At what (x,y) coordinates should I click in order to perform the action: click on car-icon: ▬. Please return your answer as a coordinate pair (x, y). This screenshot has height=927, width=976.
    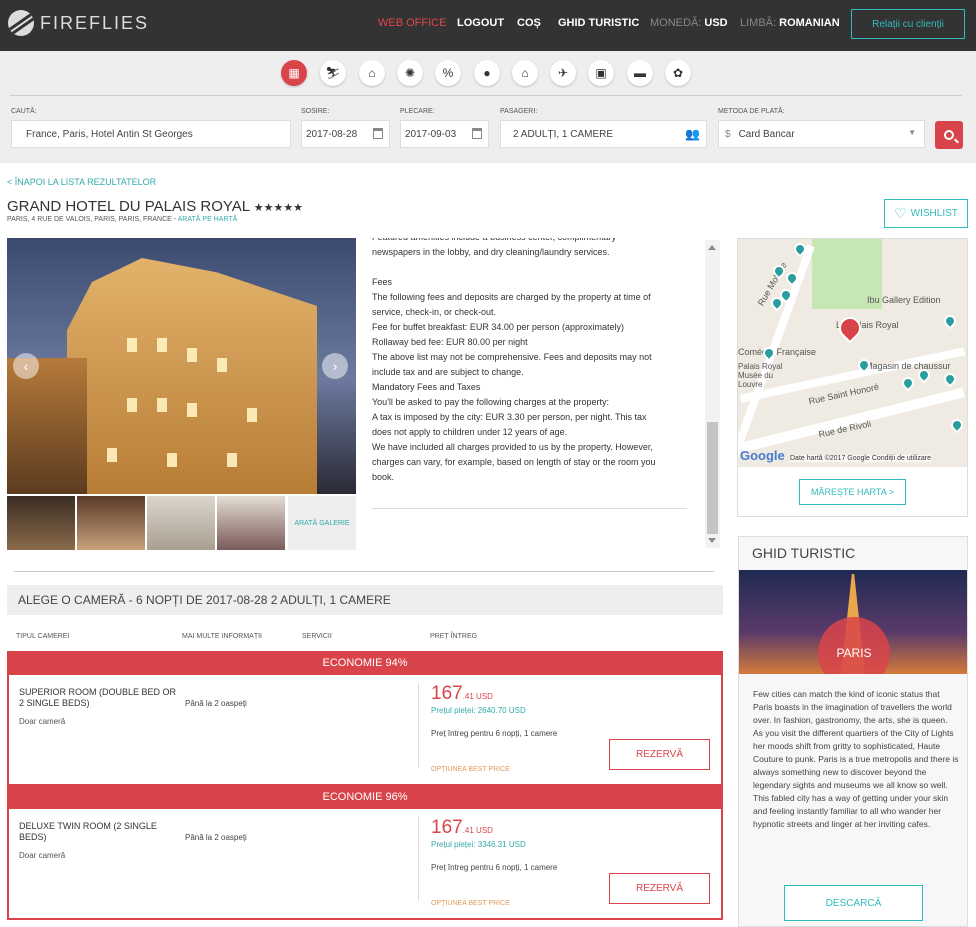
    Looking at the image, I should click on (640, 73).